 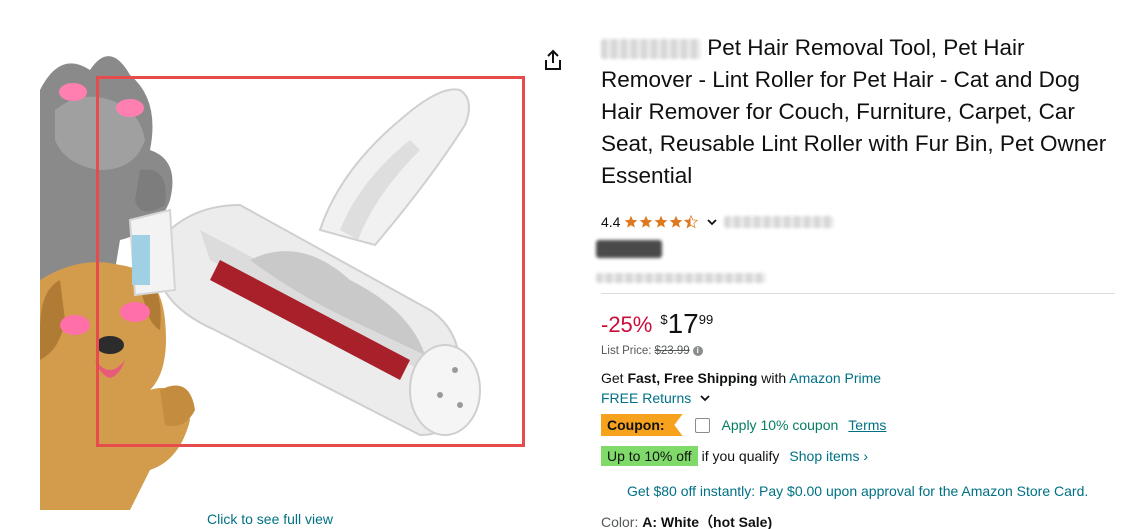 What do you see at coordinates (702, 425) in the screenshot?
I see `coupon-checkbox` at bounding box center [702, 425].